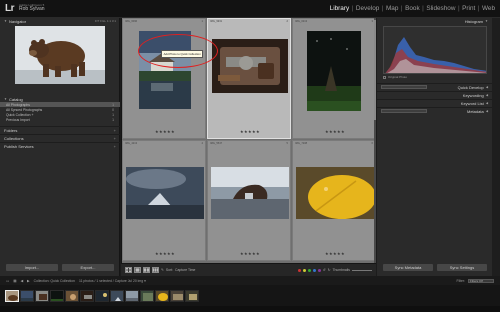 Image resolution: width=500 pixels, height=312 pixels. I want to click on original-photo-checkbox, so click(384, 77).